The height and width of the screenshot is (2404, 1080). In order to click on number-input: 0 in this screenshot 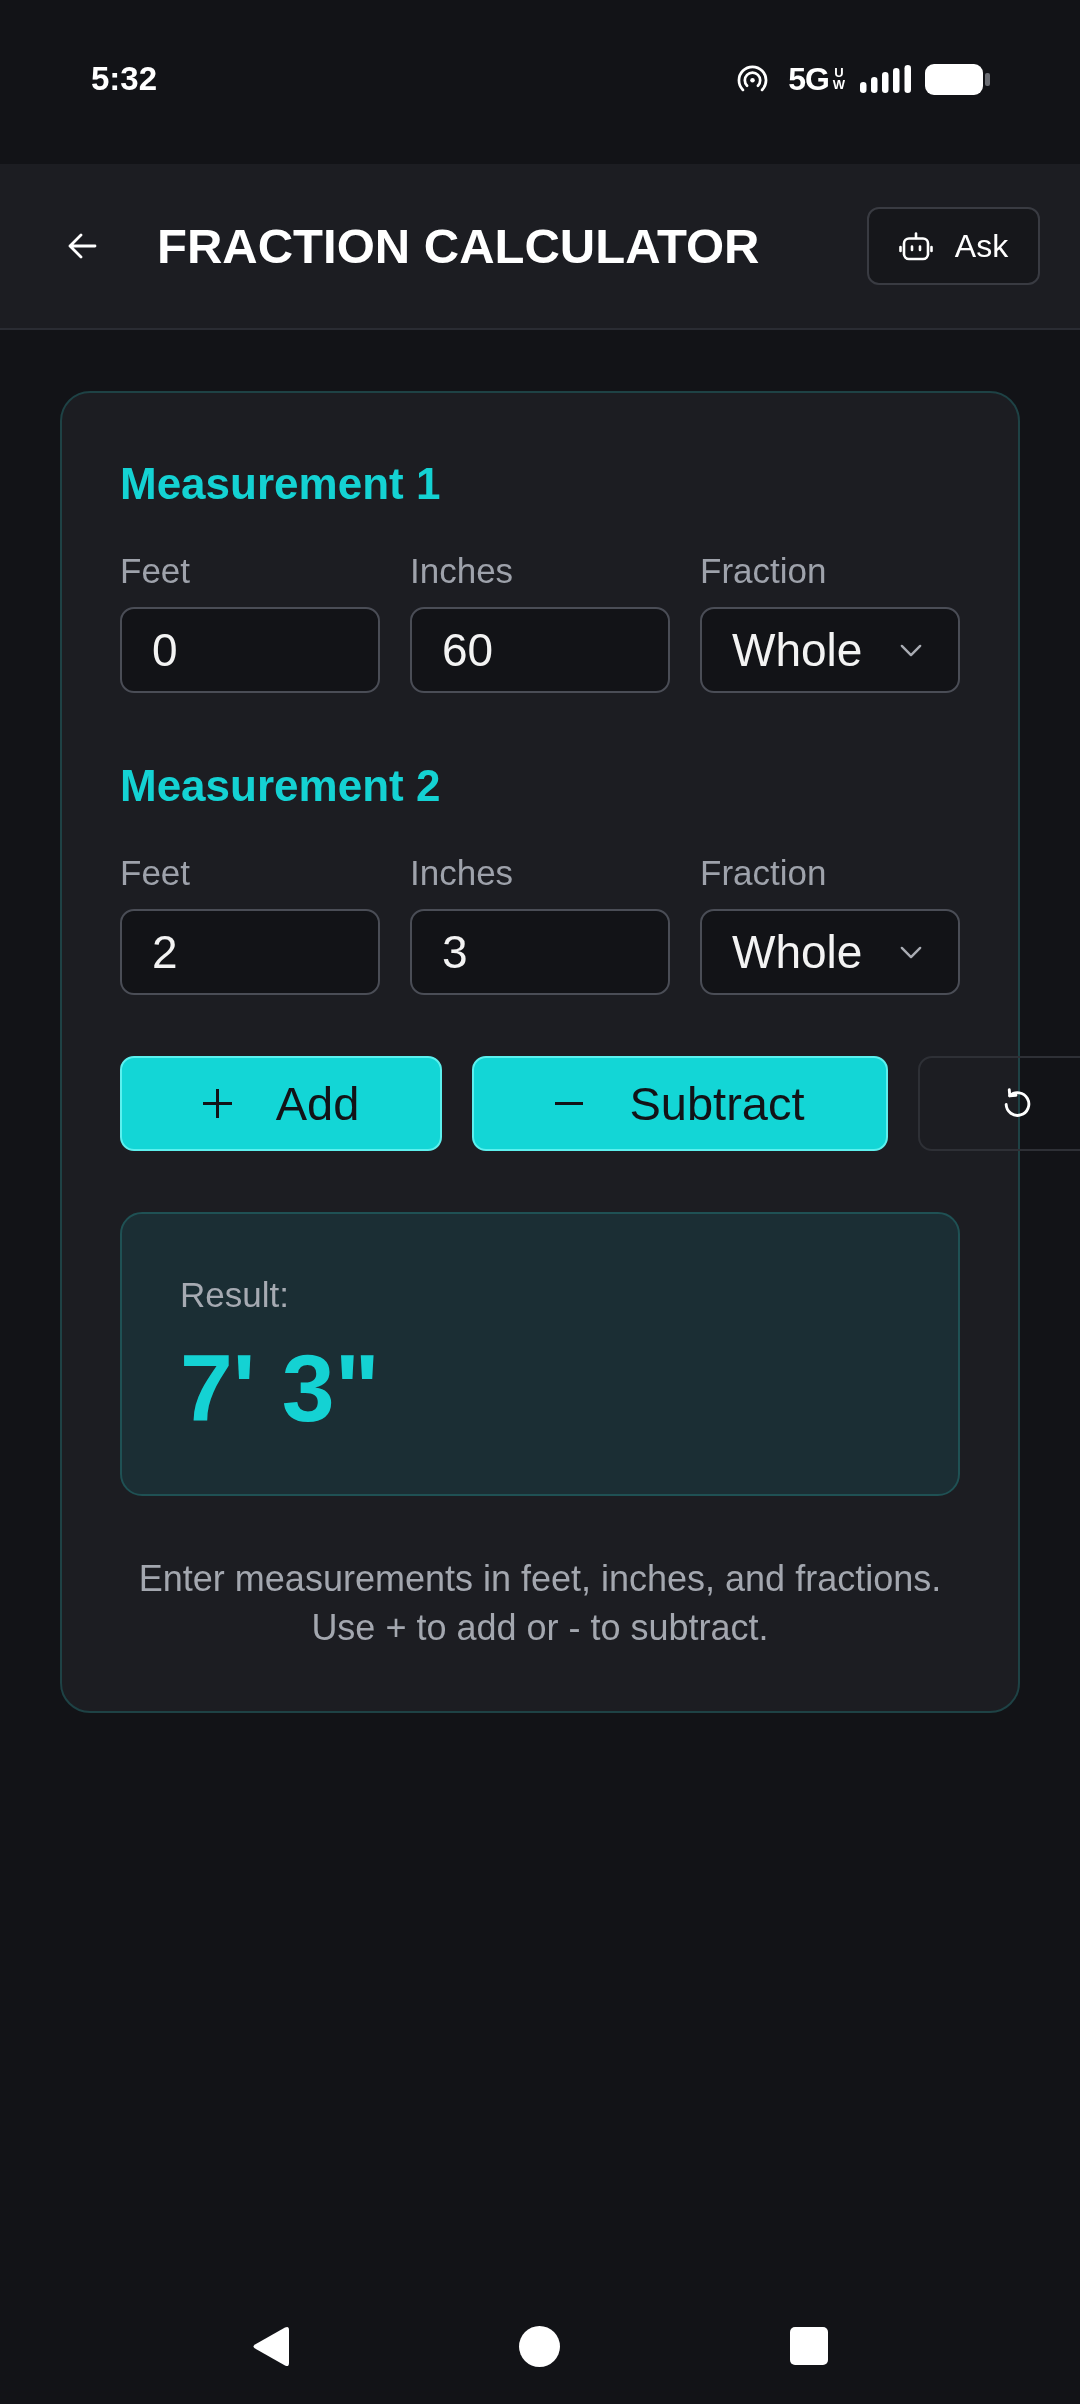, I will do `click(250, 650)`.